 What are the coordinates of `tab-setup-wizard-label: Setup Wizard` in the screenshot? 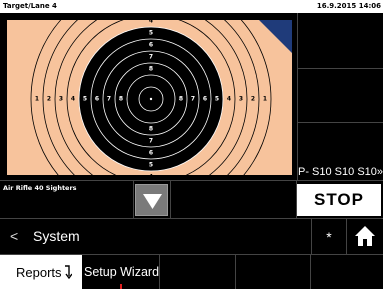 It's located at (122, 272).